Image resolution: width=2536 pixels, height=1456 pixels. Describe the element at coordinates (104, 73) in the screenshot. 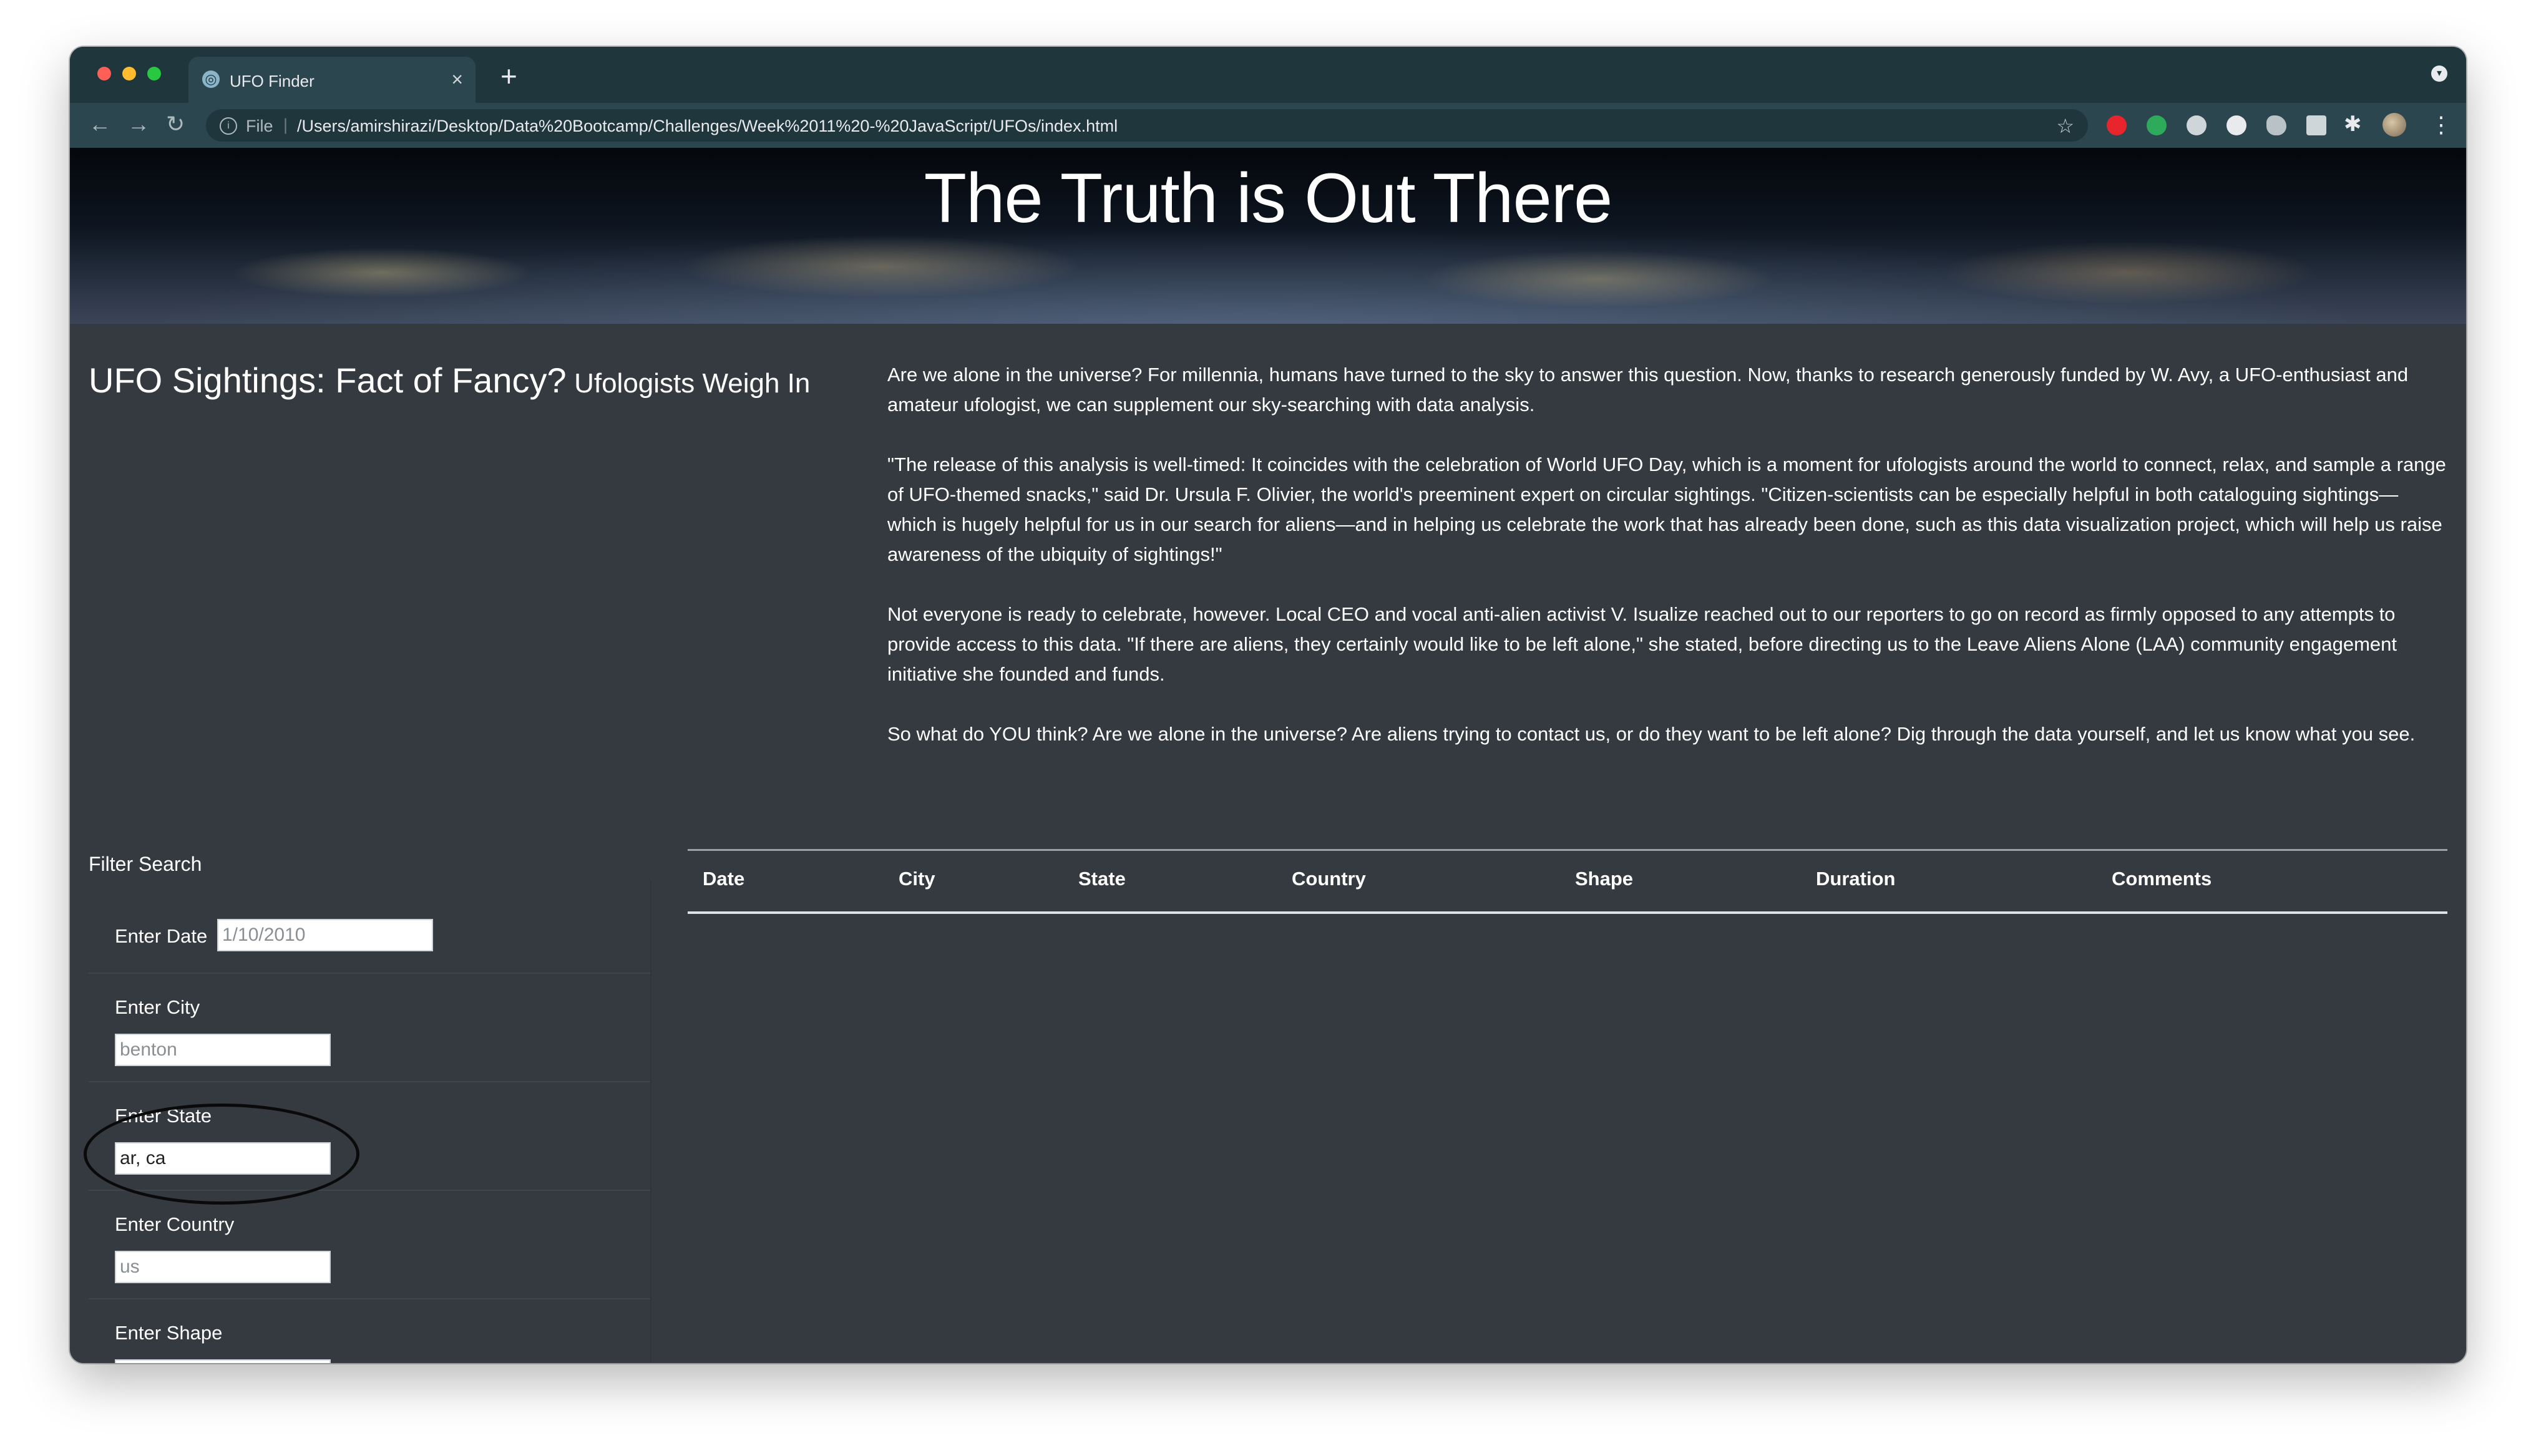

I see `window-close-button` at that location.